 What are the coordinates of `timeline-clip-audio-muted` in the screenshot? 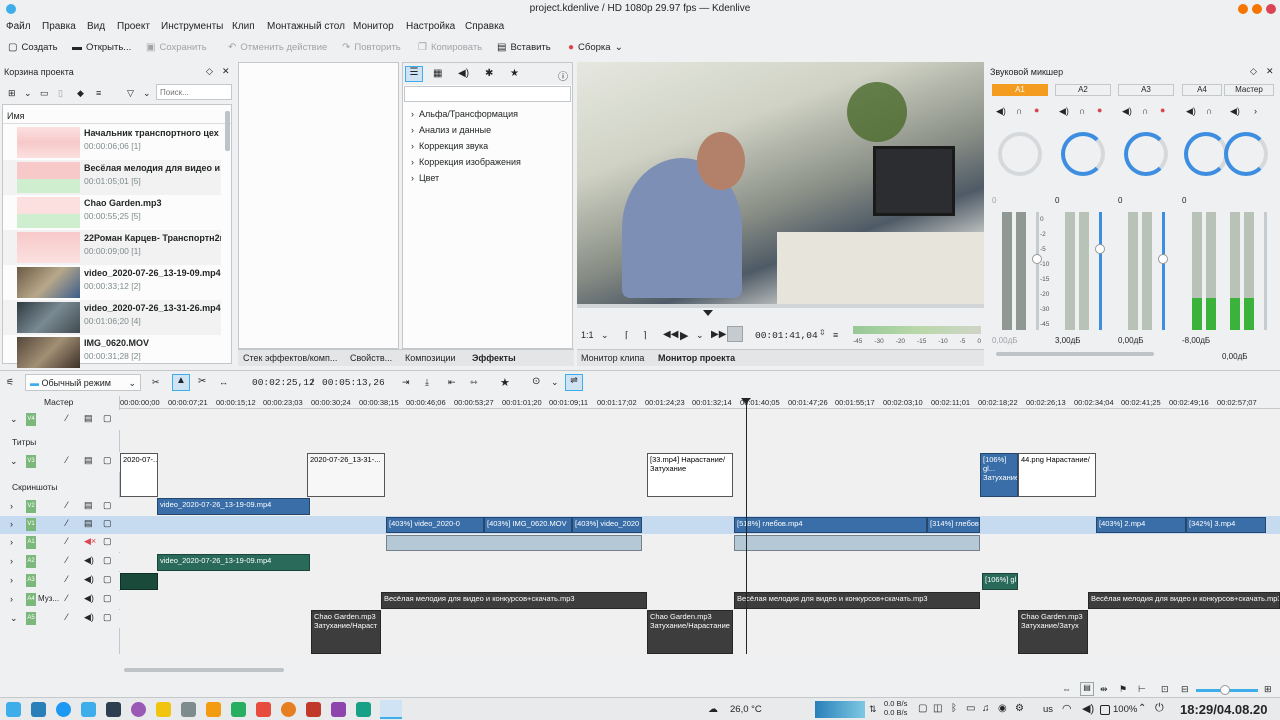 It's located at (857, 543).